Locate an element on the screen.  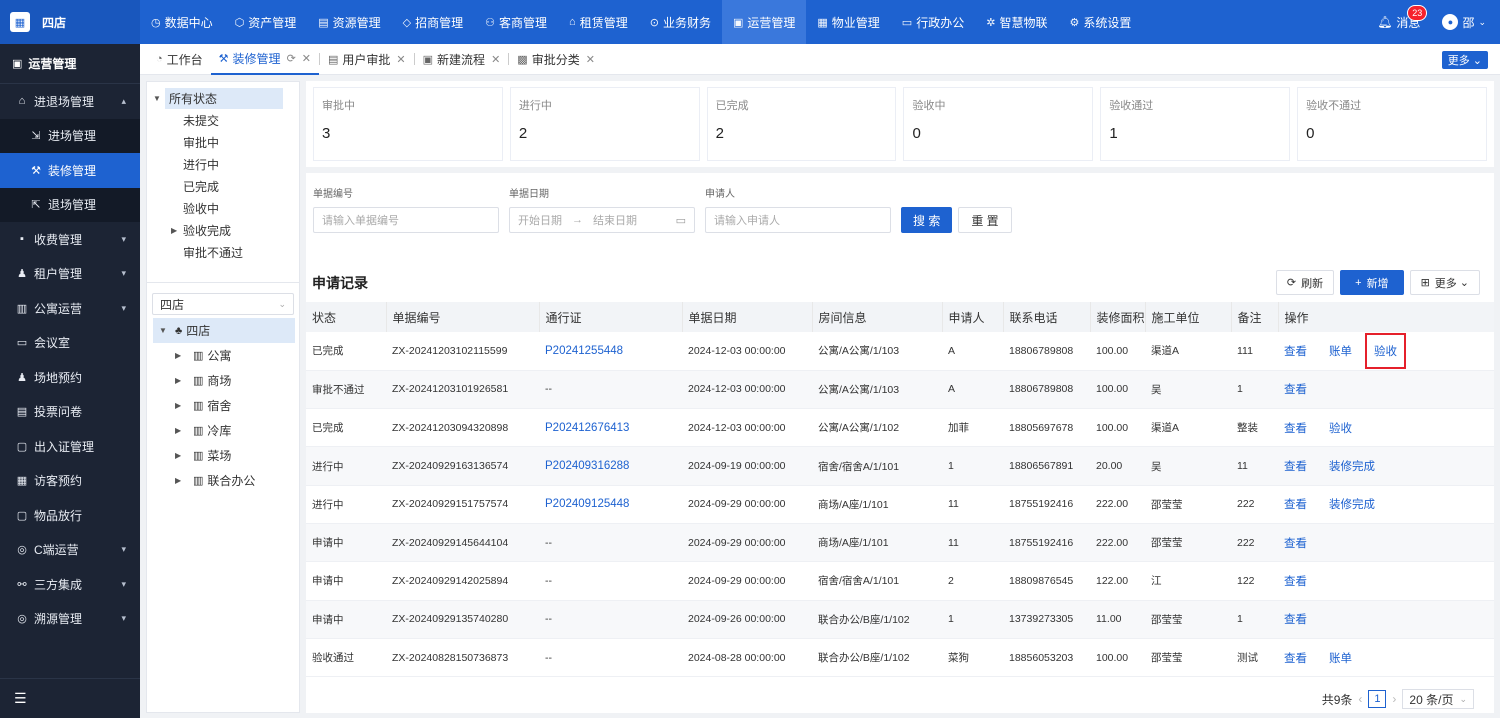
topnav-item-3: ◇ 招商管理 is located at coordinates (433, 22).